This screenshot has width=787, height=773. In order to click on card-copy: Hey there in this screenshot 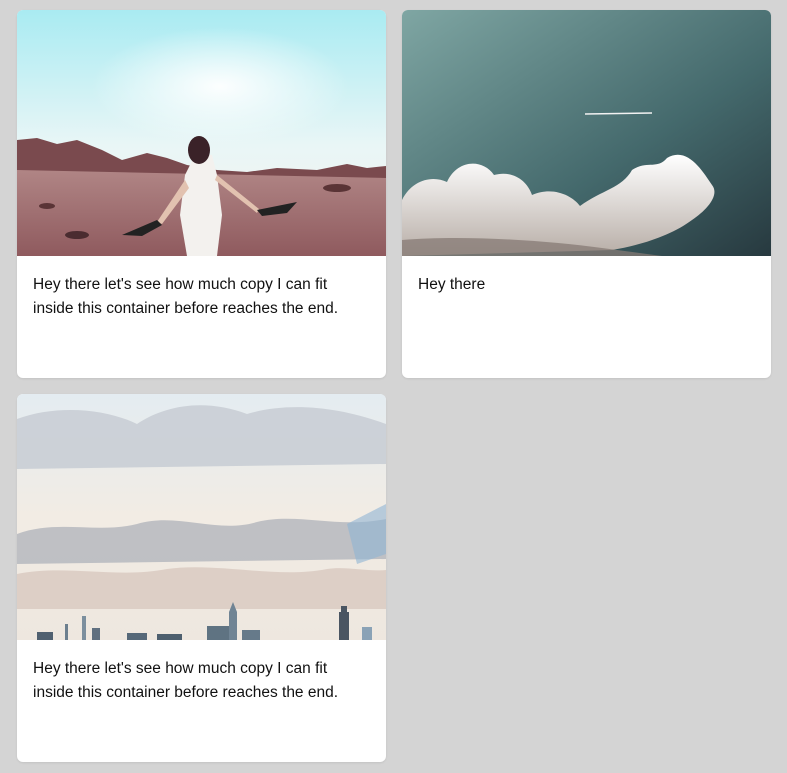, I will do `click(452, 284)`.